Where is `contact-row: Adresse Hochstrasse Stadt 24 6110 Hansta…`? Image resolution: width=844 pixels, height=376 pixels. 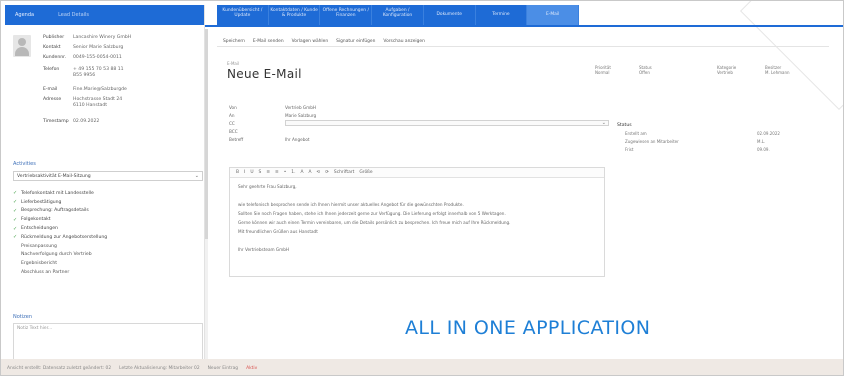 contact-row: Adresse Hochstrasse Stadt 24 6110 Hansta… is located at coordinates (123, 103).